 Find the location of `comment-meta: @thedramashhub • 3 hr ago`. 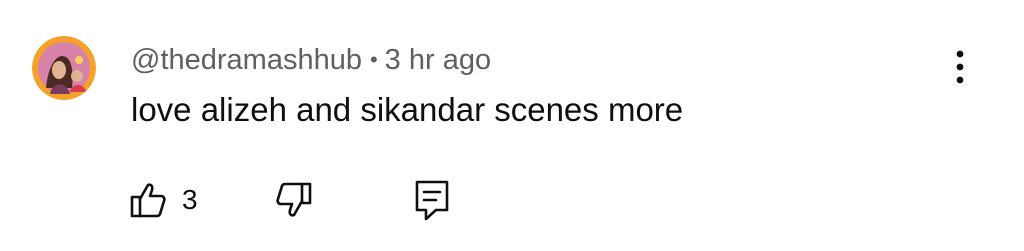

comment-meta: @thedramashhub • 3 hr ago is located at coordinates (311, 60).